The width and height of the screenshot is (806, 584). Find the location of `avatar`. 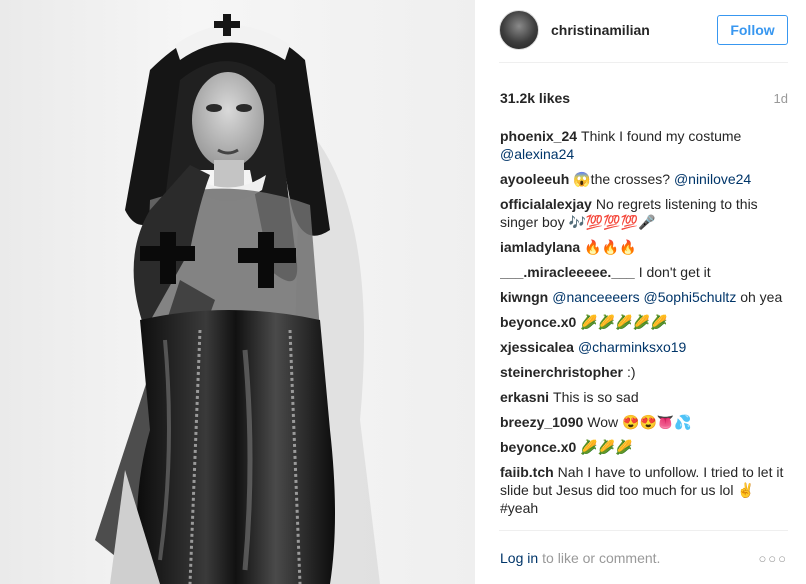

avatar is located at coordinates (519, 30).